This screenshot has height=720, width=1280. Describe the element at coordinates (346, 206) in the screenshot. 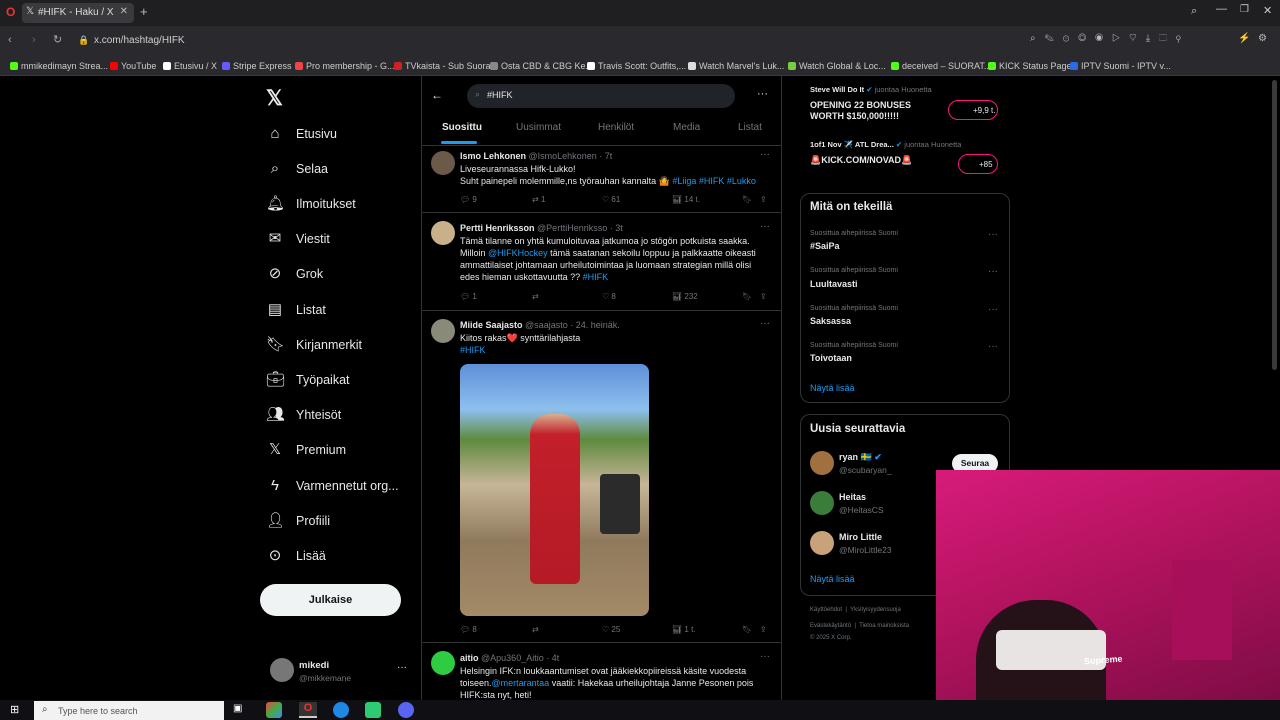

I see `nav-item-notifications: 🔔︎ Ilmoitukset` at that location.